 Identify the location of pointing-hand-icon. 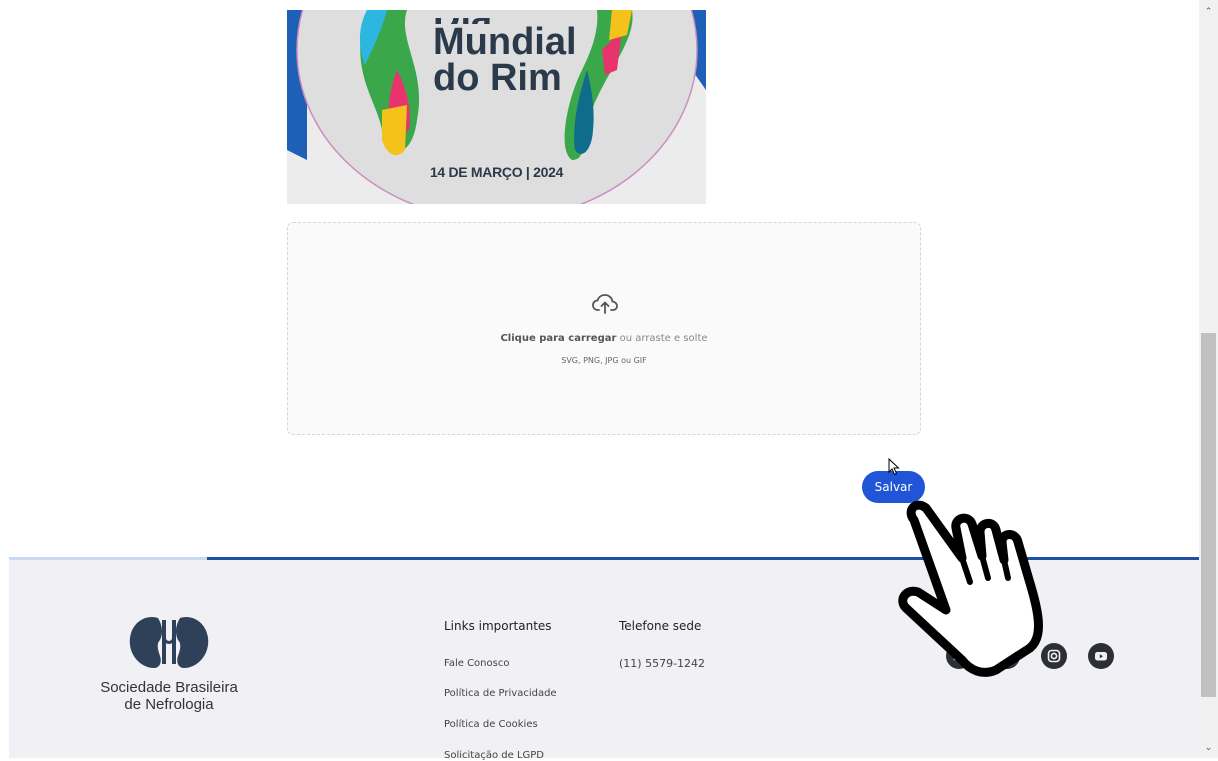
(984, 590).